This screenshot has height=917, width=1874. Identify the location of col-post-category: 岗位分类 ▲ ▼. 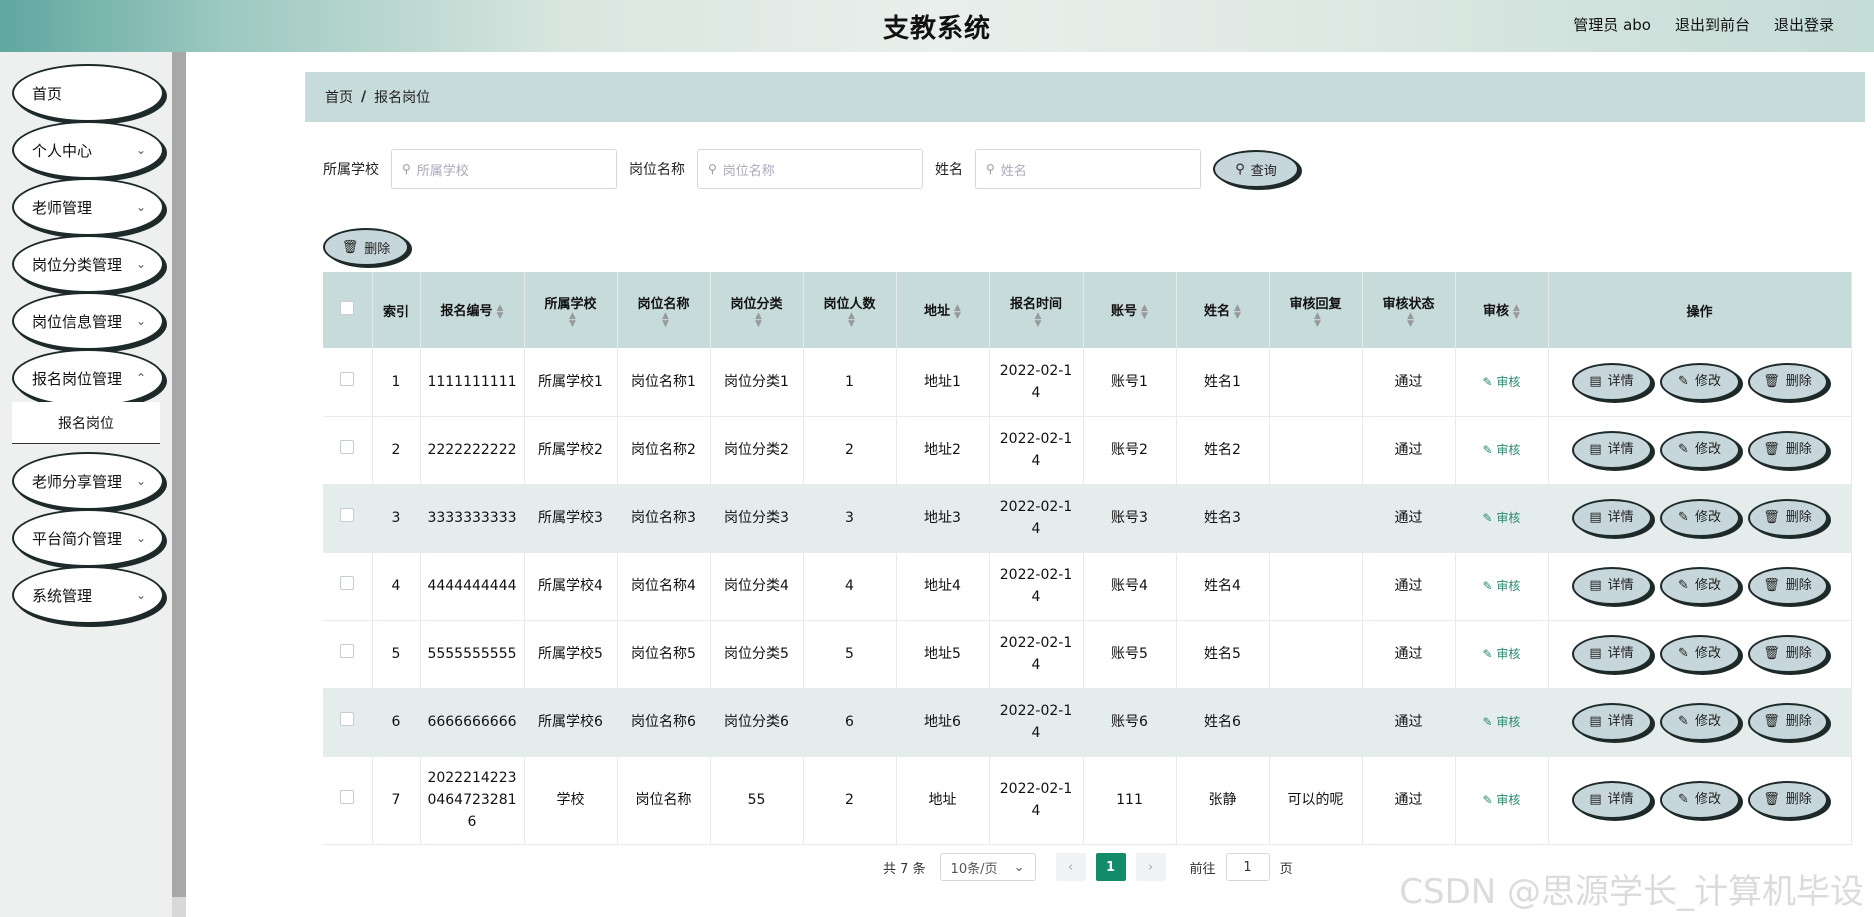
(757, 310).